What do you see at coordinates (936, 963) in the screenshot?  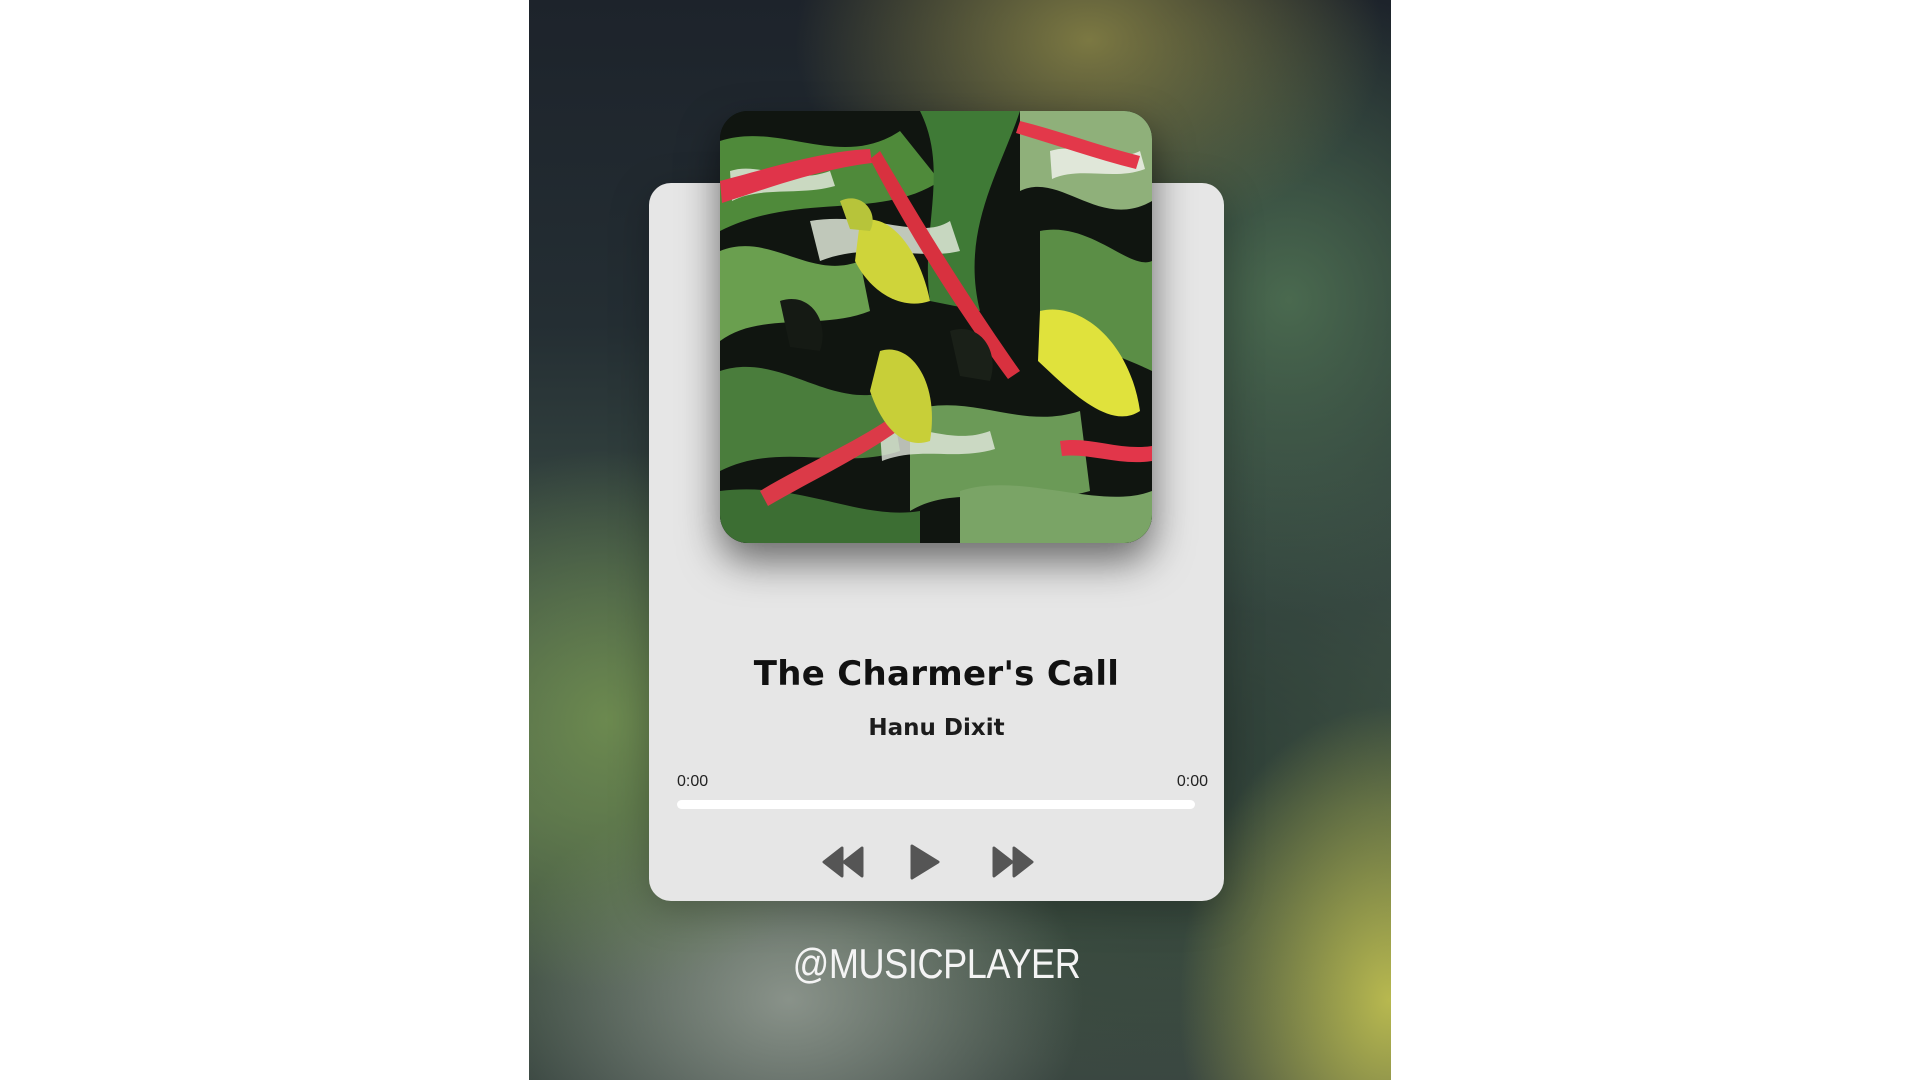 I see `brand-handle: @MUSICPLAYER` at bounding box center [936, 963].